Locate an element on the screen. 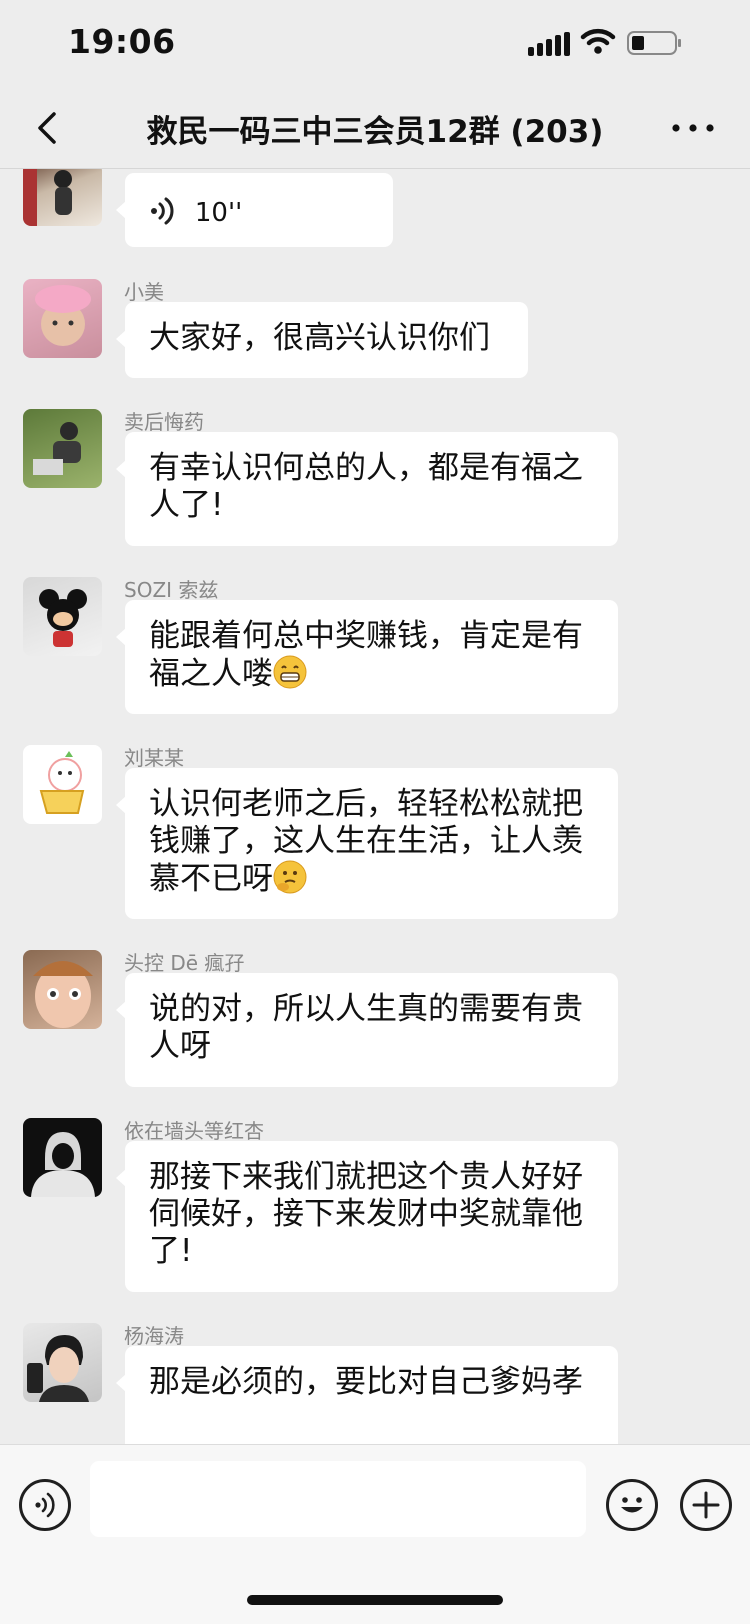 This screenshot has width=750, height=1624. message-text-line: 伺候好，接下来发财中奖就靠他 is located at coordinates (366, 1214).